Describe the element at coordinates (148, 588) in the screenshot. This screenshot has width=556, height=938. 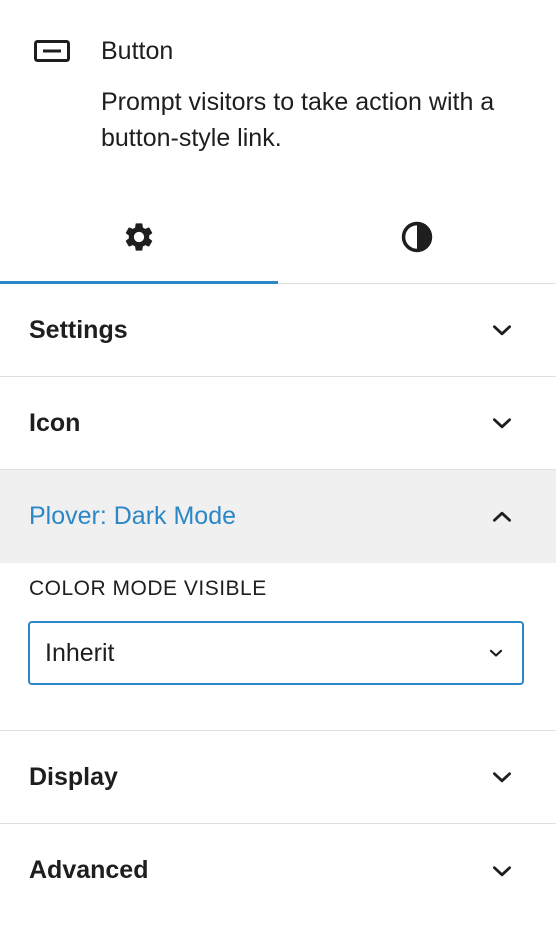
I see `color-mode-visible-label: COLOR MODE VISIBLE` at that location.